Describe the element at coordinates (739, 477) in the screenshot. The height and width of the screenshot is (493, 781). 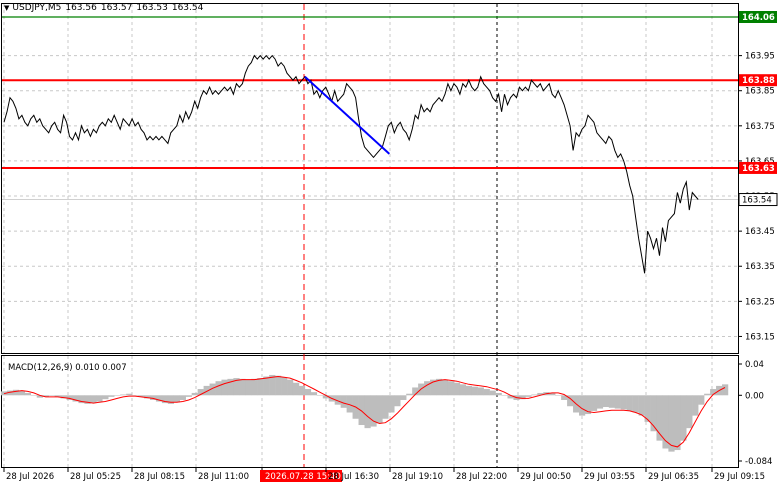
I see `time-label-11: 29 Jul 09:15` at that location.